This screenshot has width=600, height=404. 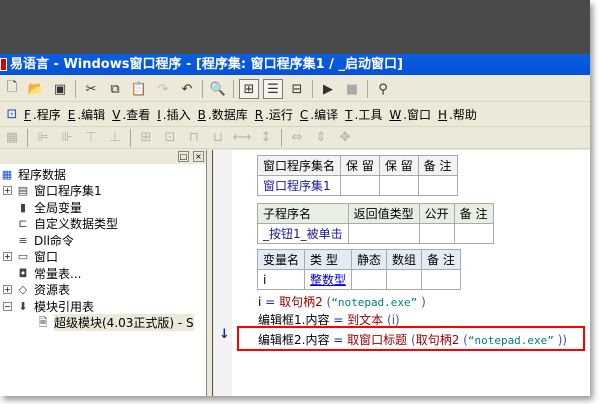 I want to click on menu-accelerator: V, so click(x=116, y=114).